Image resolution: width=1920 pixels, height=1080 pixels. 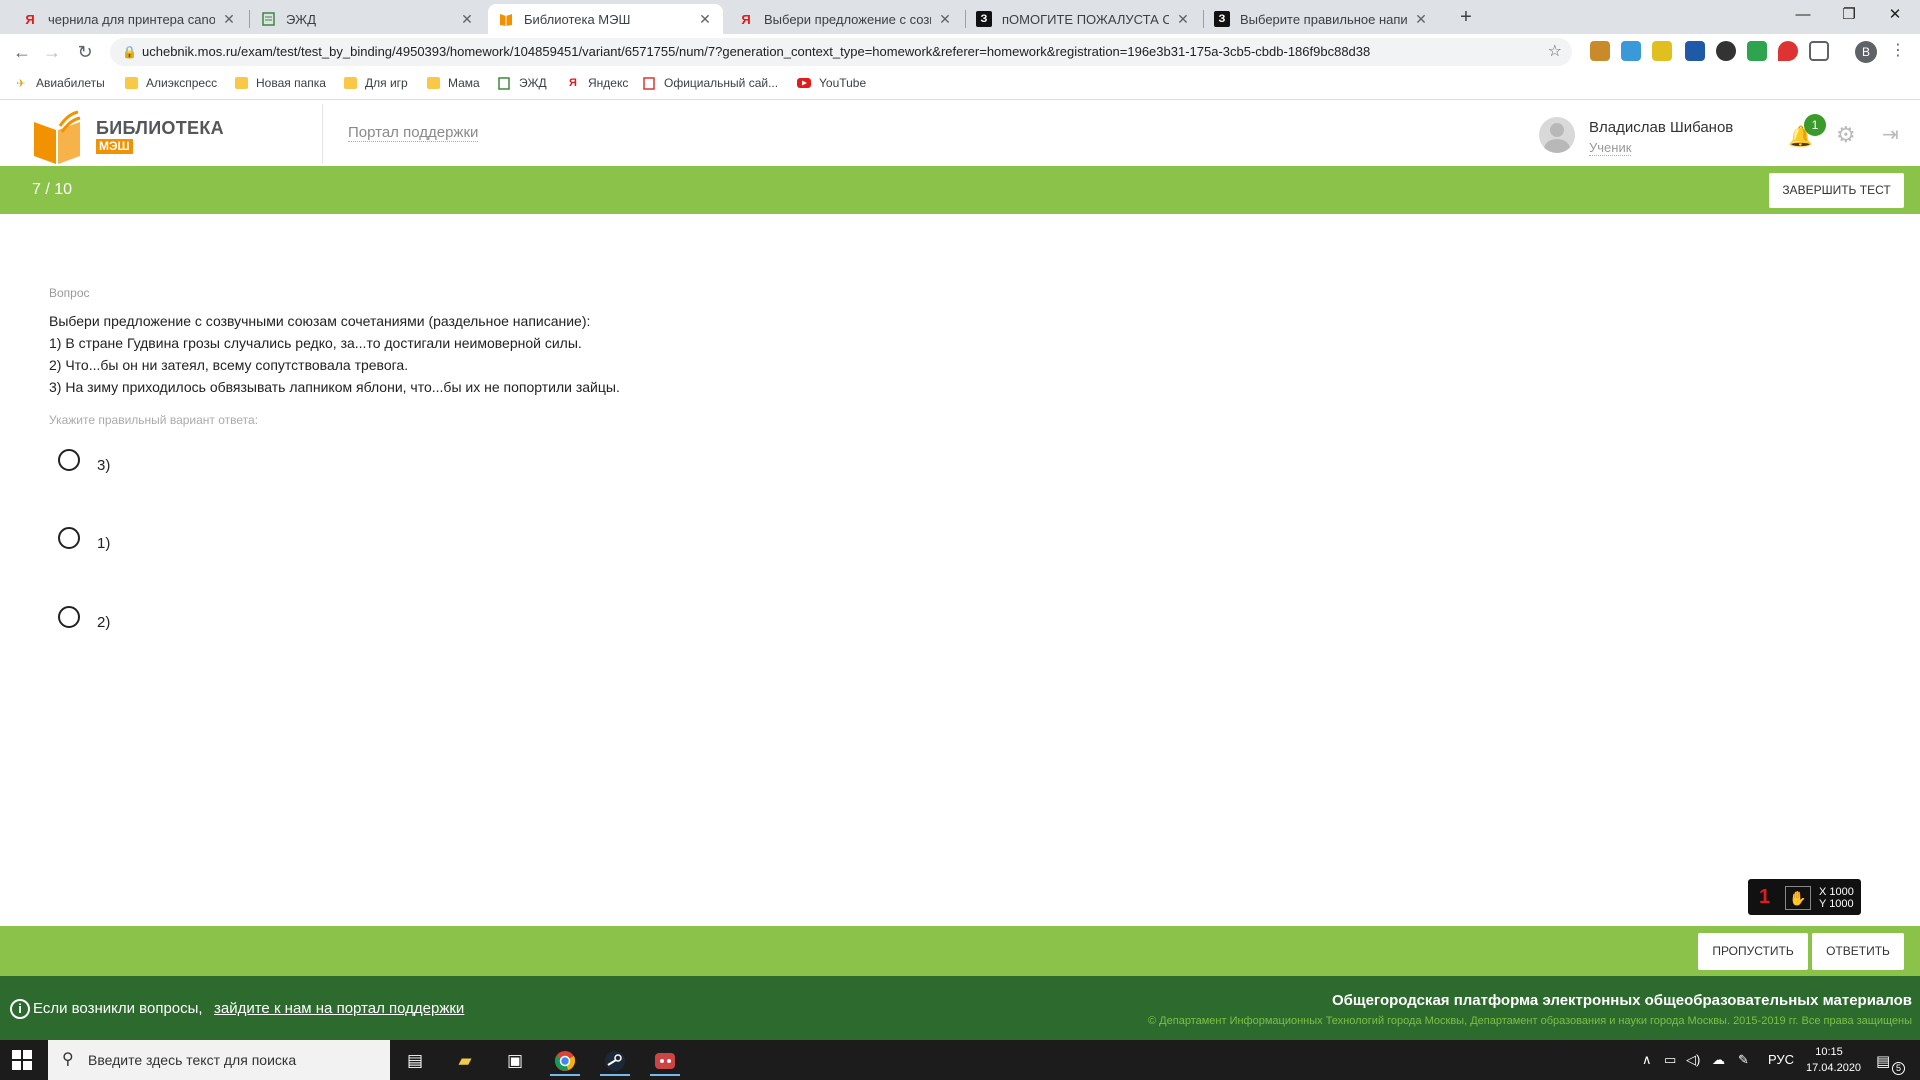 What do you see at coordinates (665, 1061) in the screenshot?
I see `game-app-icon` at bounding box center [665, 1061].